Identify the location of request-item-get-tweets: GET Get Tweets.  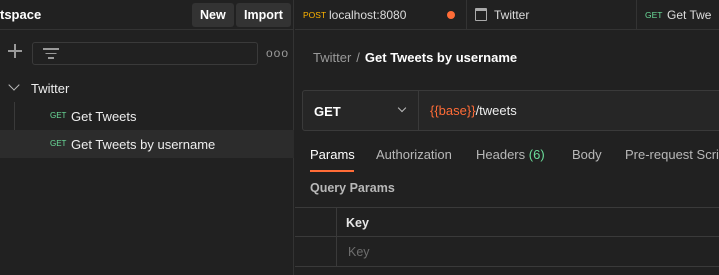
(147, 116).